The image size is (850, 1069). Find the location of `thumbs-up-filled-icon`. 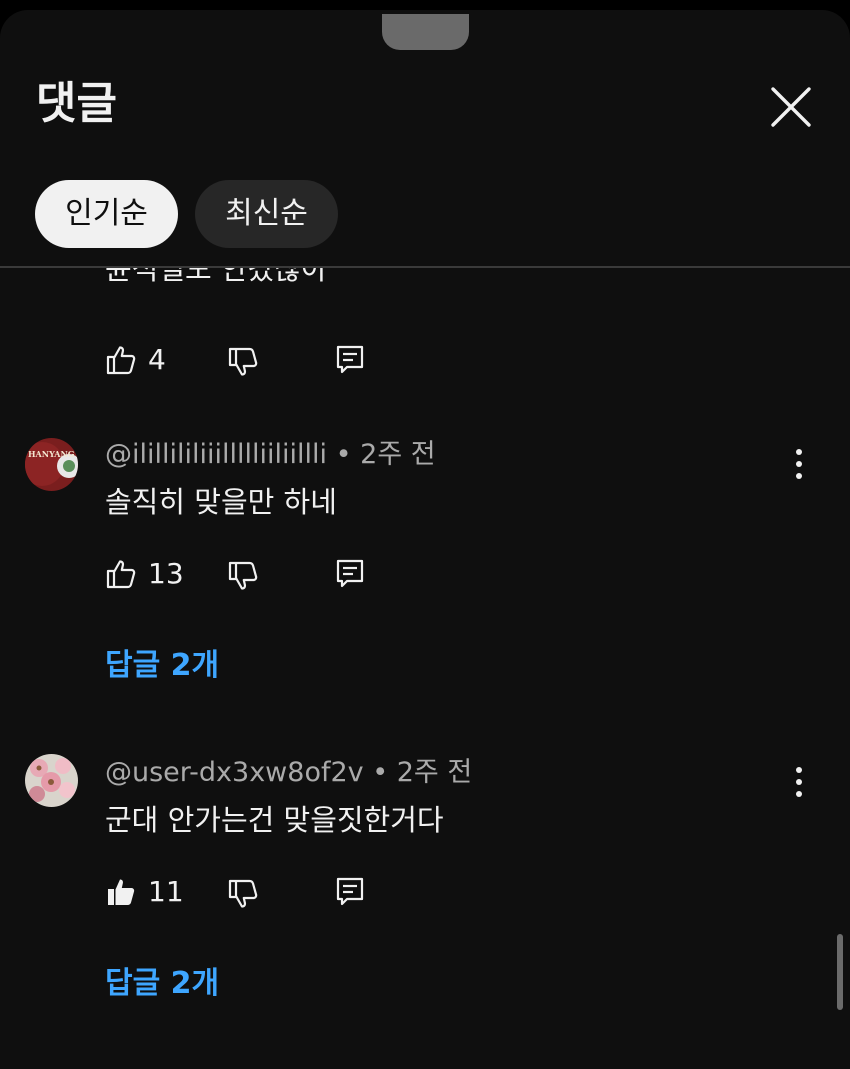

thumbs-up-filled-icon is located at coordinates (121, 892).